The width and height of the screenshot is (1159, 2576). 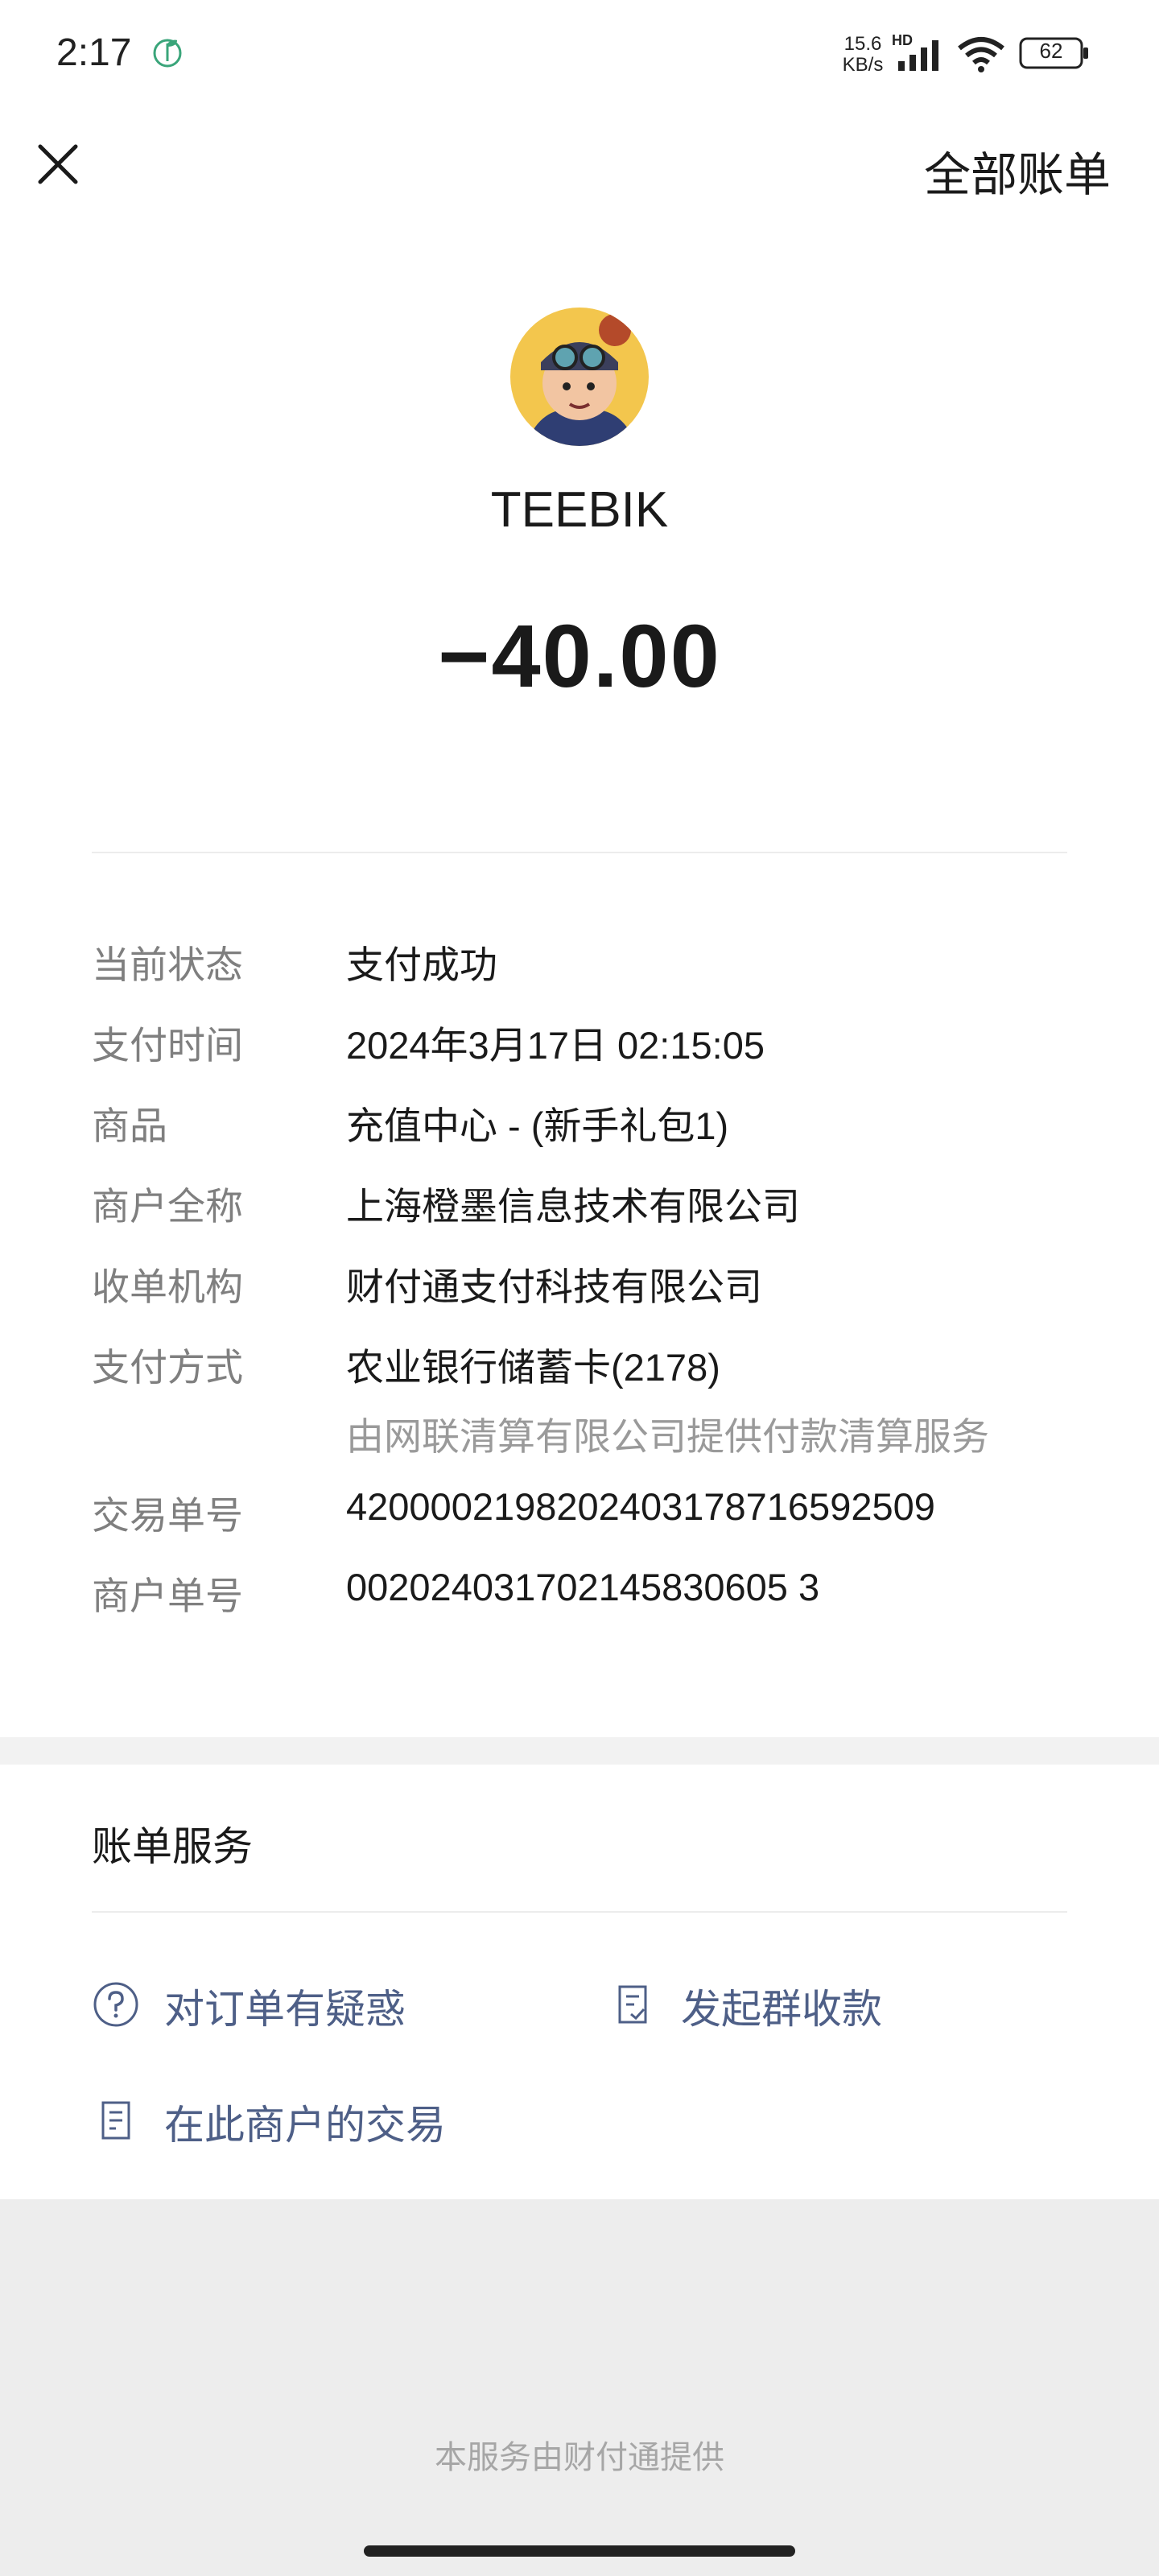 I want to click on clearing-service-note: 由网联清算有限公司提供付款清算服务, so click(x=667, y=1436).